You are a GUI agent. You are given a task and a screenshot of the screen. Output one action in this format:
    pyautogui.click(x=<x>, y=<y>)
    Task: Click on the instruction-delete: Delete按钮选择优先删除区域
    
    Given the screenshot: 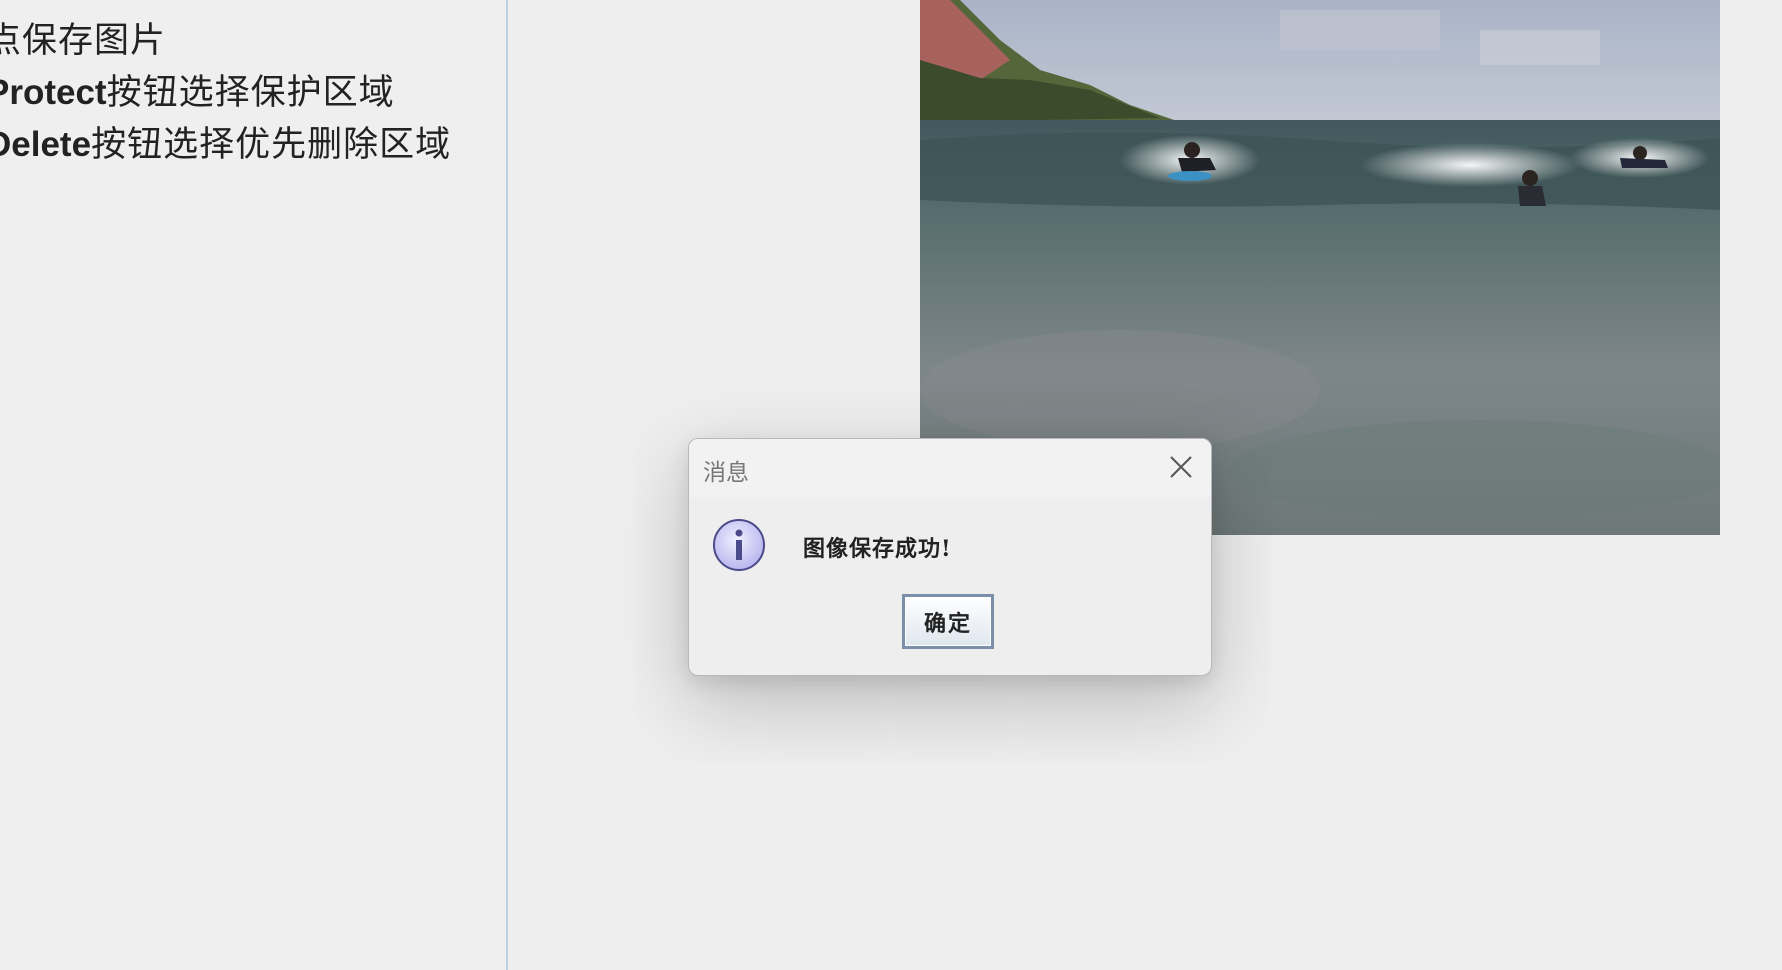 What is the action you would take?
    pyautogui.click(x=225, y=141)
    